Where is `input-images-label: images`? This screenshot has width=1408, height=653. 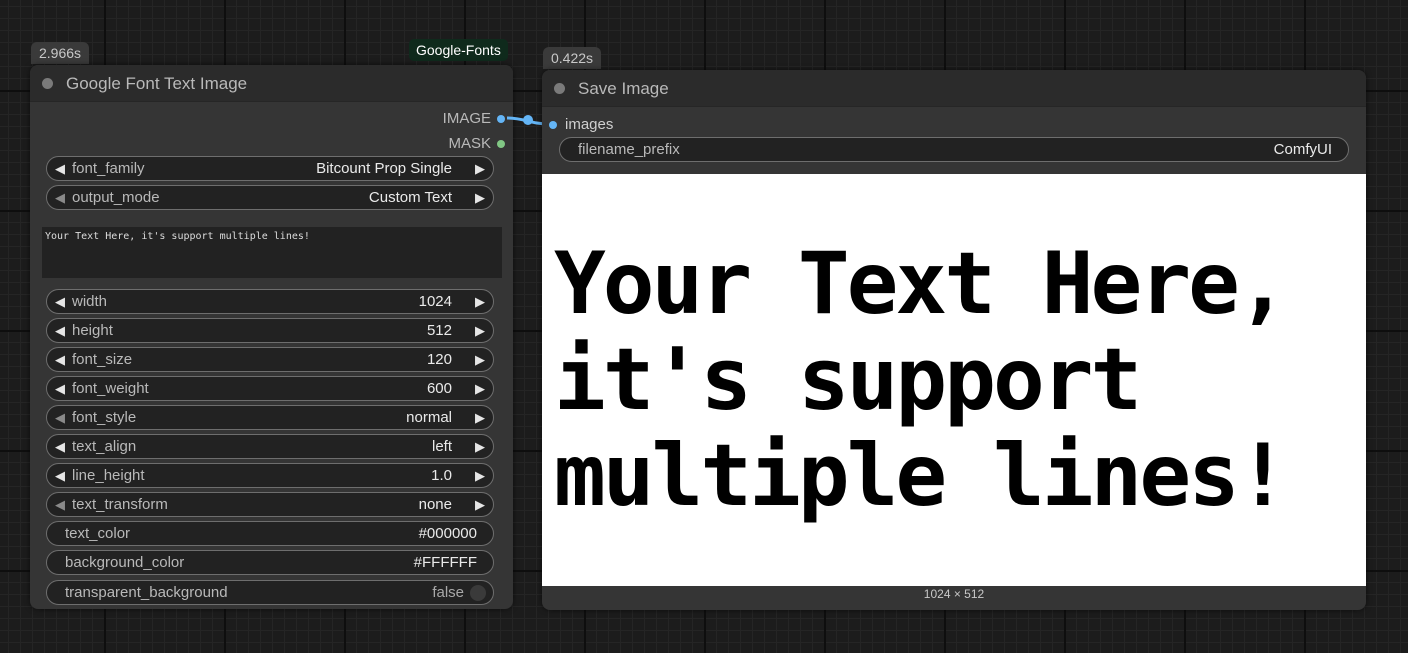
input-images-label: images is located at coordinates (589, 124).